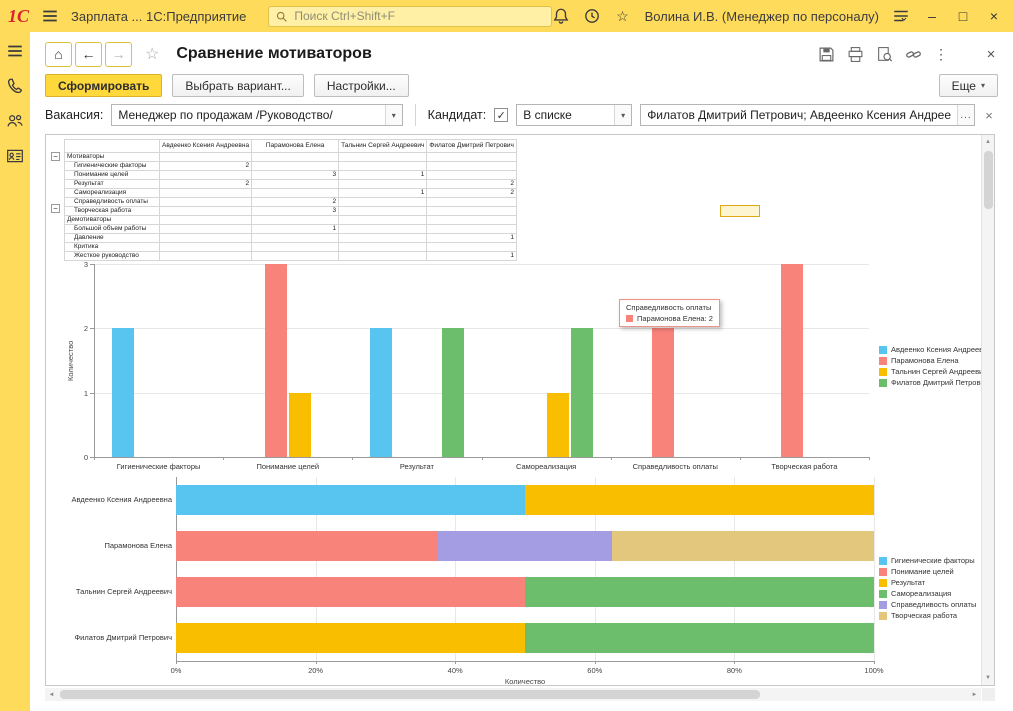 The width and height of the screenshot is (1013, 711). I want to click on service-menu-icon, so click(901, 16).